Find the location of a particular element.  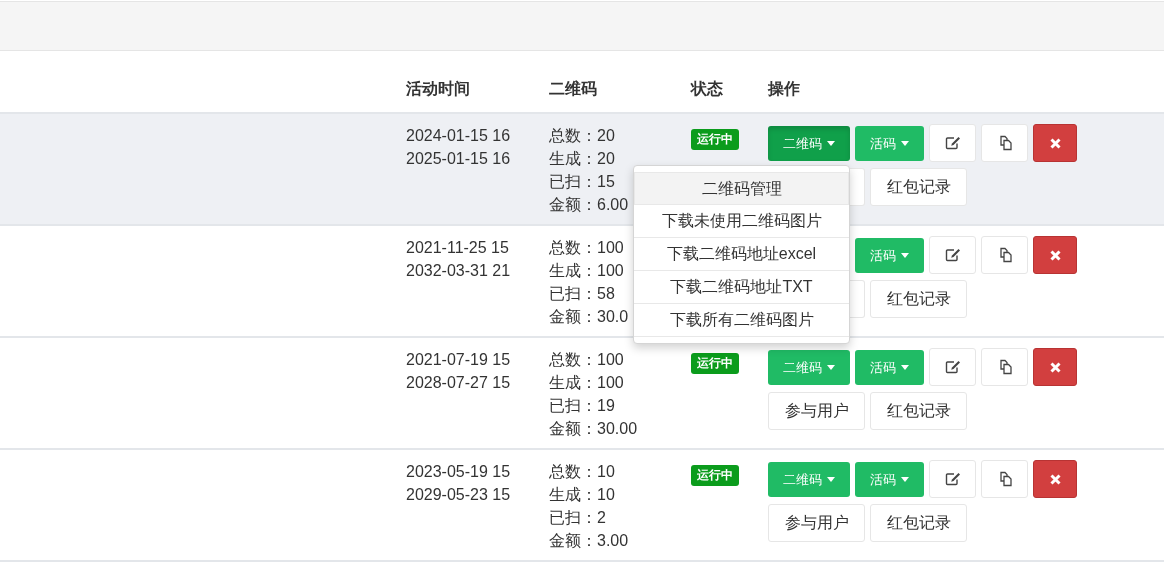

stat-text: 金额：3.00 is located at coordinates (589, 541).